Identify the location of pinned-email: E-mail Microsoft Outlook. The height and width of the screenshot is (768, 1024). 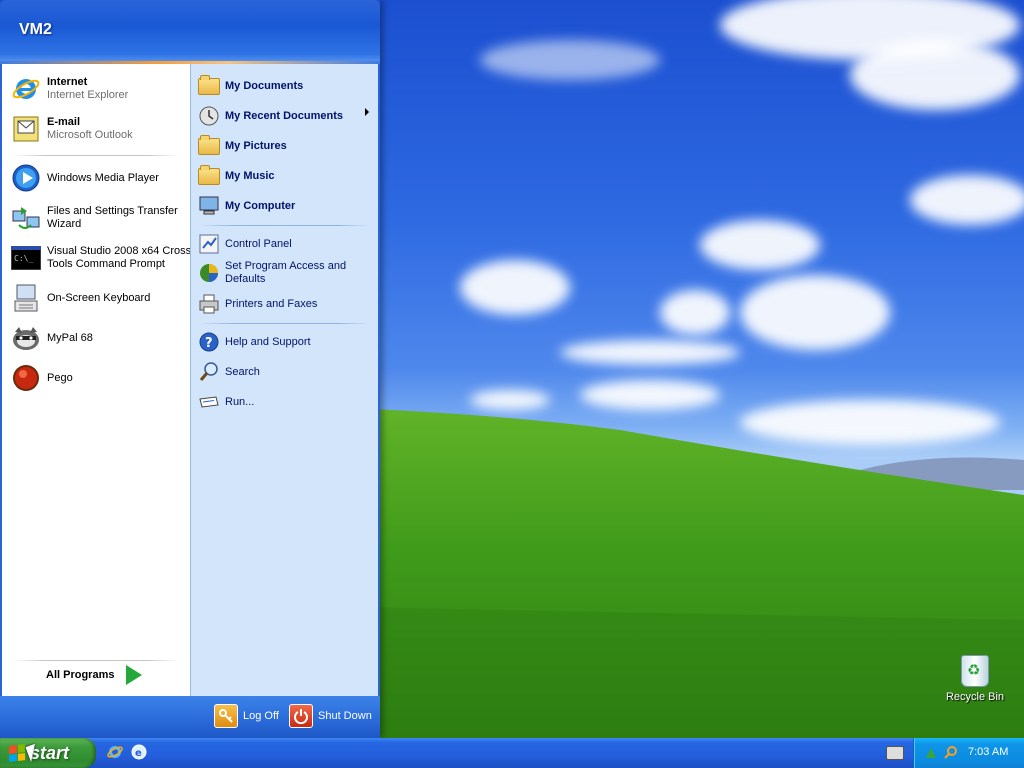
(71, 129).